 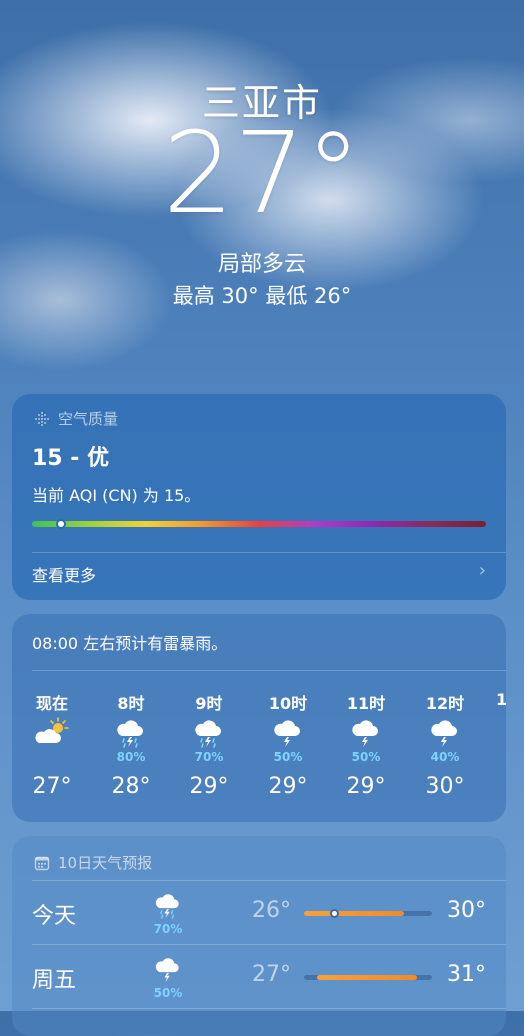 What do you see at coordinates (61, 524) in the screenshot?
I see `aqi-indicator` at bounding box center [61, 524].